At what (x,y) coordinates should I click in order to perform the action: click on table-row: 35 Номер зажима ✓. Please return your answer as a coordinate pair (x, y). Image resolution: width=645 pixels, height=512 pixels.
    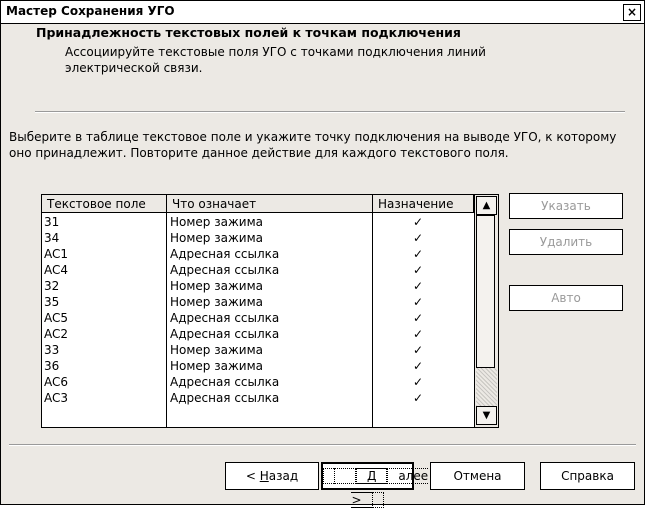
    Looking at the image, I should click on (258, 302).